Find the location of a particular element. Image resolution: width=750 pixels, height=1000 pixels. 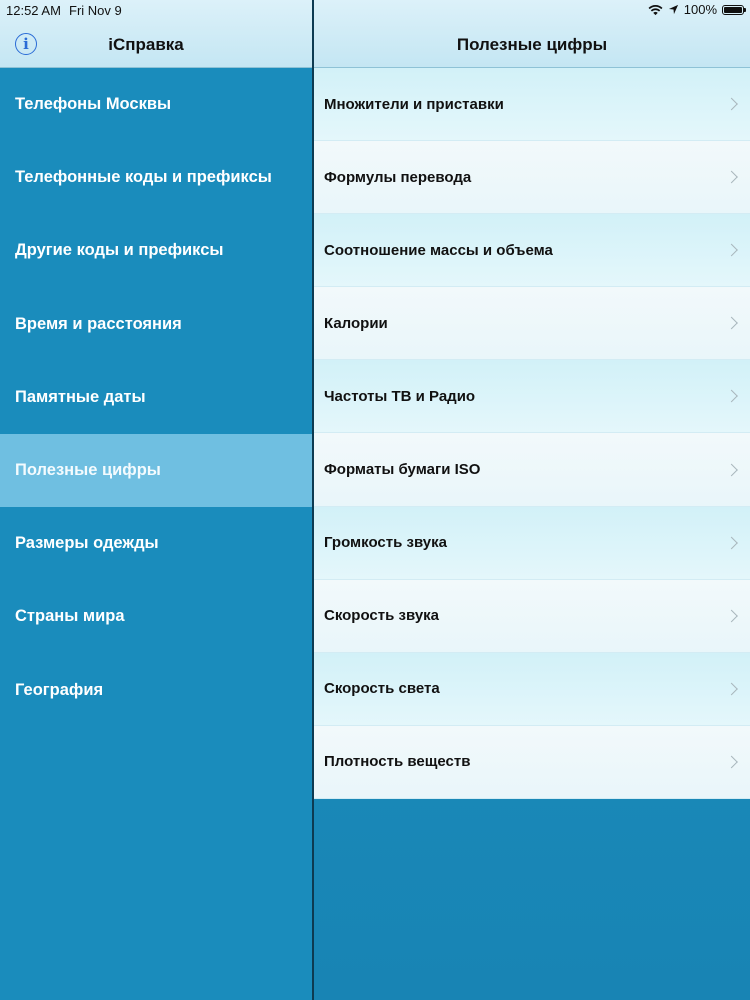

detail-row-label: Форматы бумаги ISO is located at coordinates (402, 470).